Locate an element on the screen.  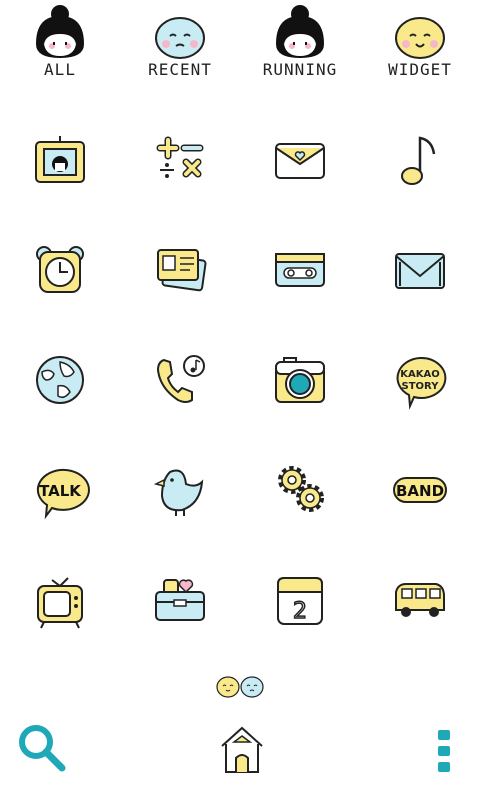
app-messages is located at coordinates (300, 163).